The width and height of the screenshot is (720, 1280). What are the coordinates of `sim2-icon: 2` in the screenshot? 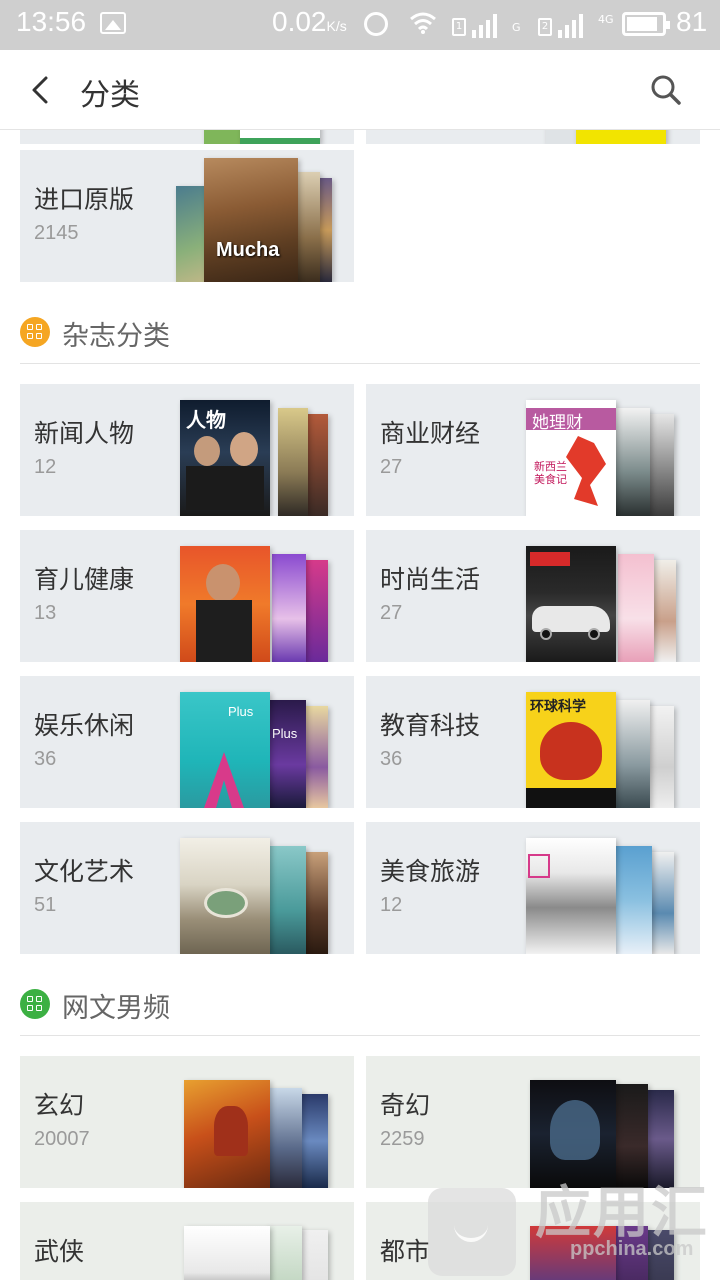 It's located at (545, 27).